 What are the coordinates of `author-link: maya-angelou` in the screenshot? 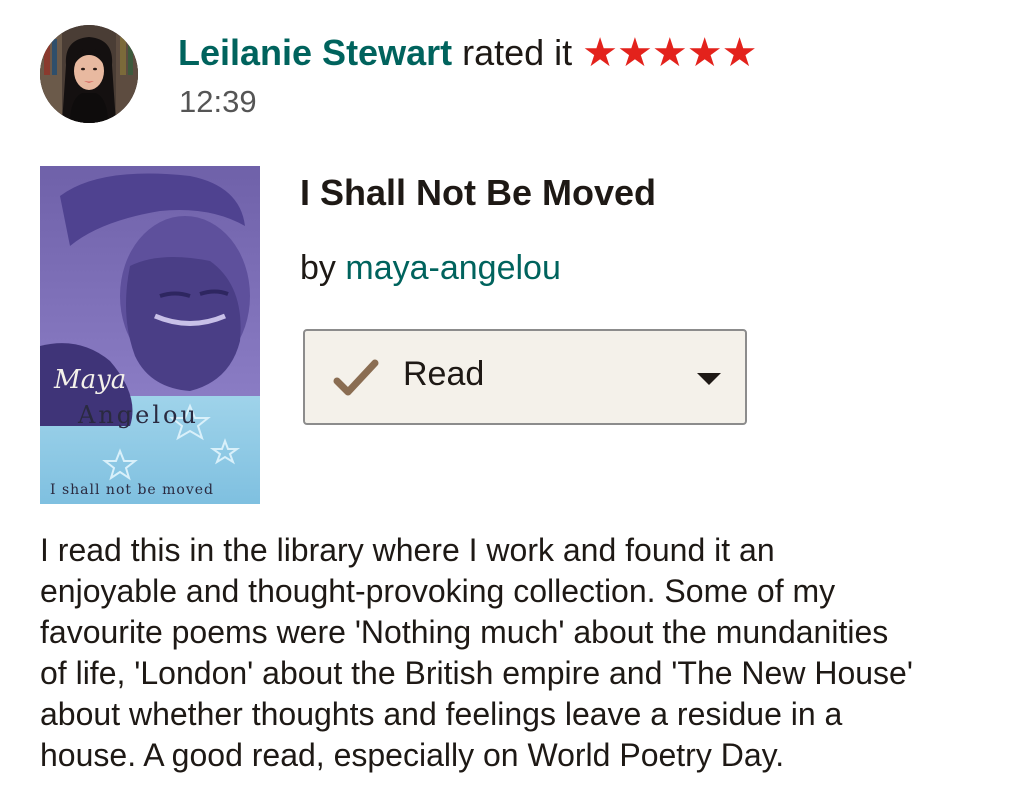 It's located at (452, 268).